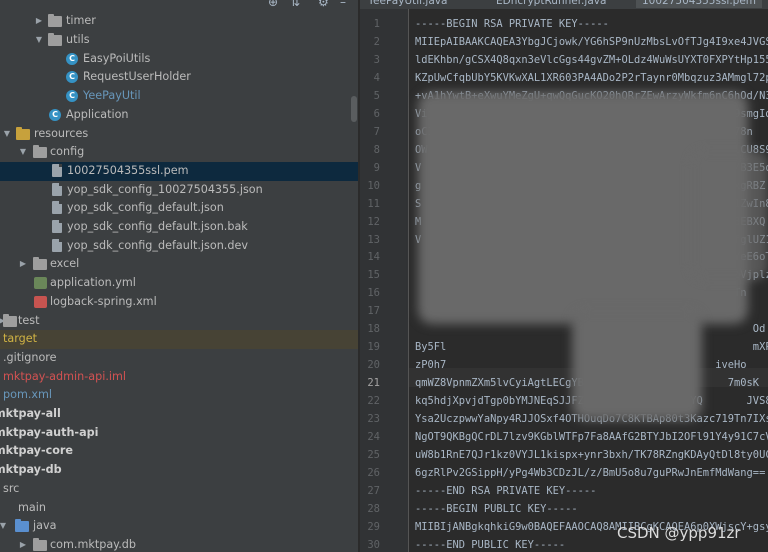  What do you see at coordinates (373, 419) in the screenshot?
I see `line-number: 23` at bounding box center [373, 419].